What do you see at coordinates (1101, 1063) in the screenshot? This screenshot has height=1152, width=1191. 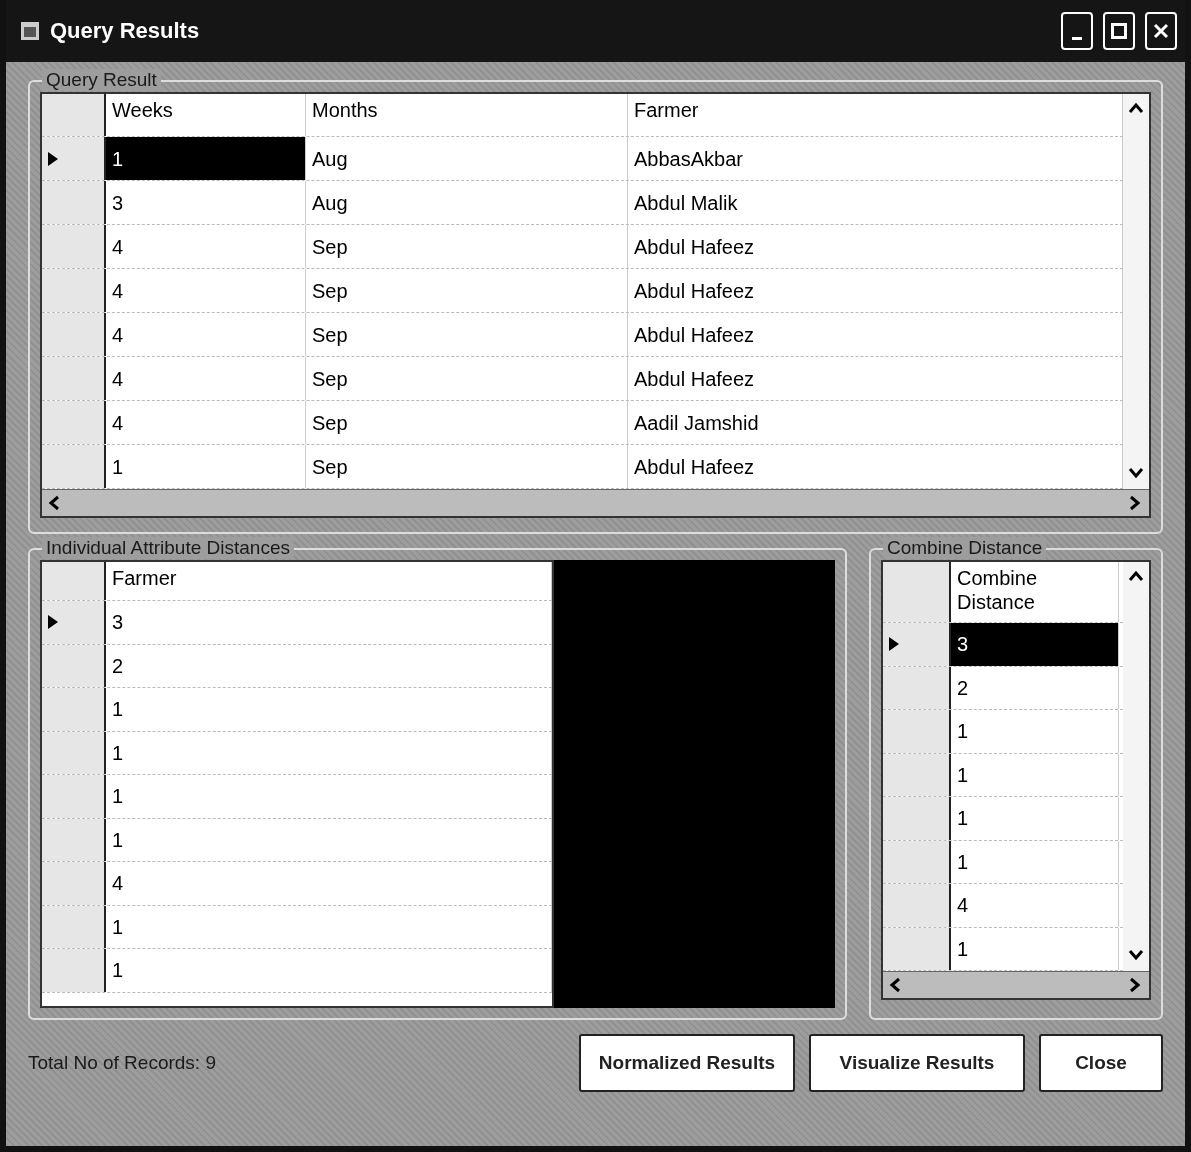 I see `action-button: Close` at bounding box center [1101, 1063].